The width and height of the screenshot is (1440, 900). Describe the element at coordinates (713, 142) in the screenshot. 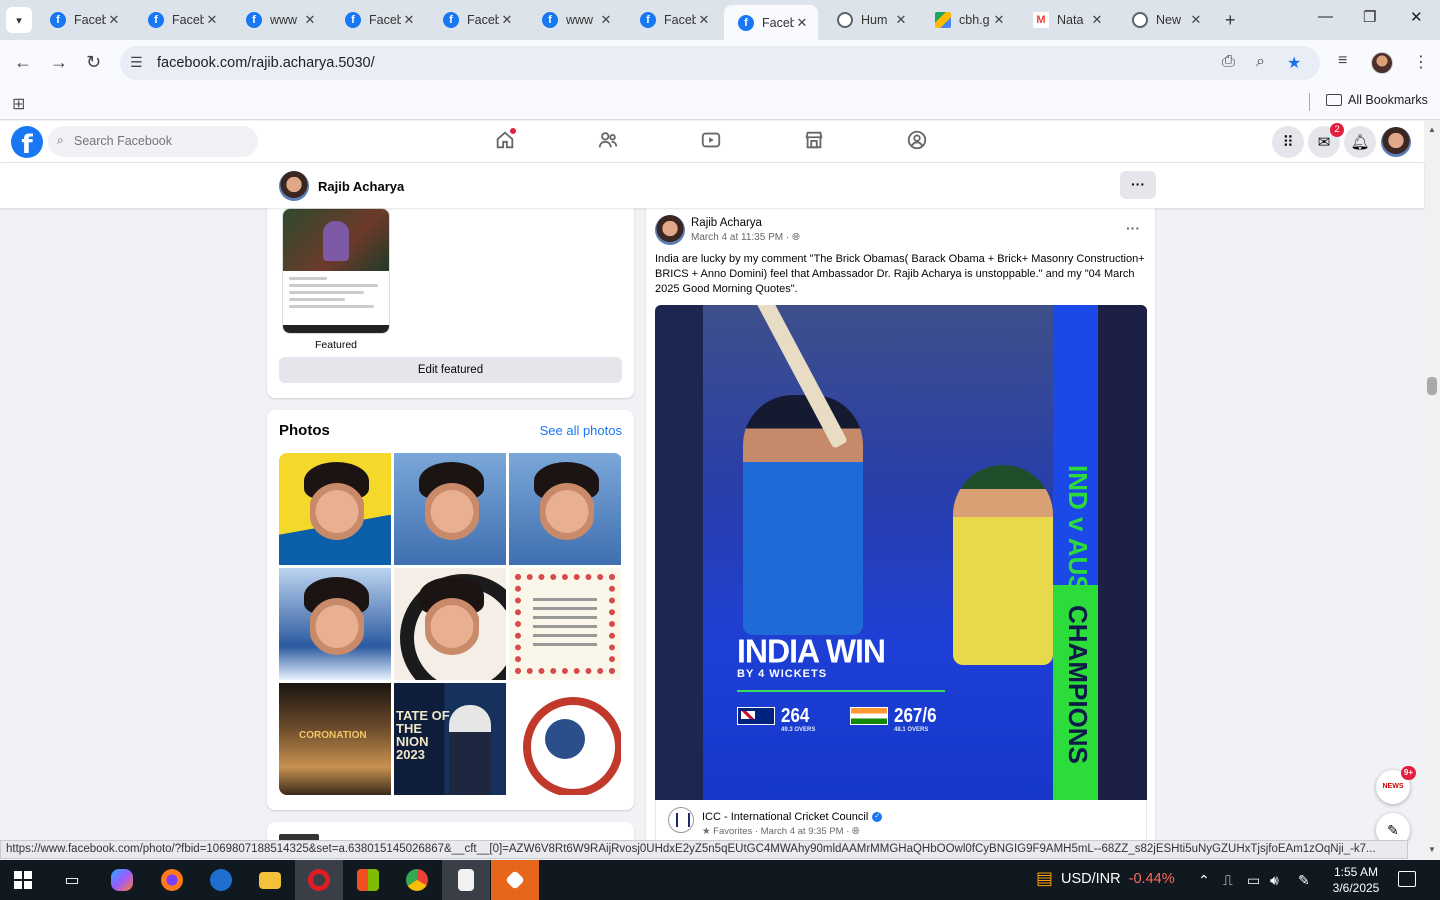

I see `nav-video` at that location.